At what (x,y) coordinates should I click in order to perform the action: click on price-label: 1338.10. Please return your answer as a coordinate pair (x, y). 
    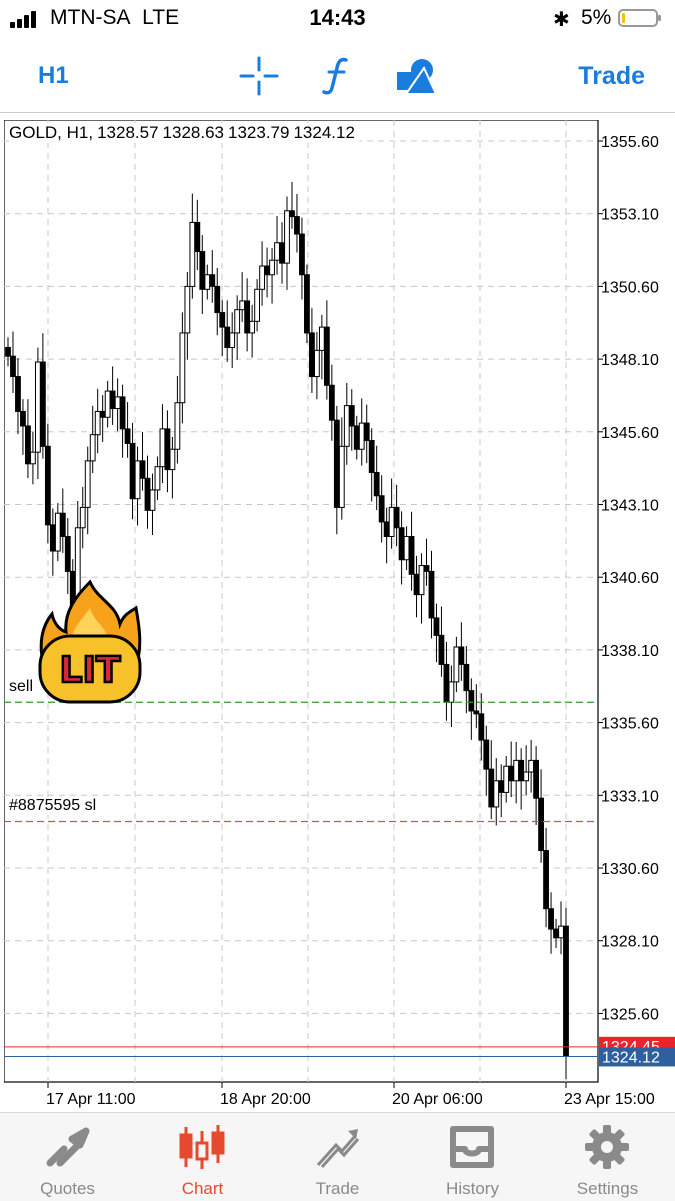
    Looking at the image, I should click on (630, 651).